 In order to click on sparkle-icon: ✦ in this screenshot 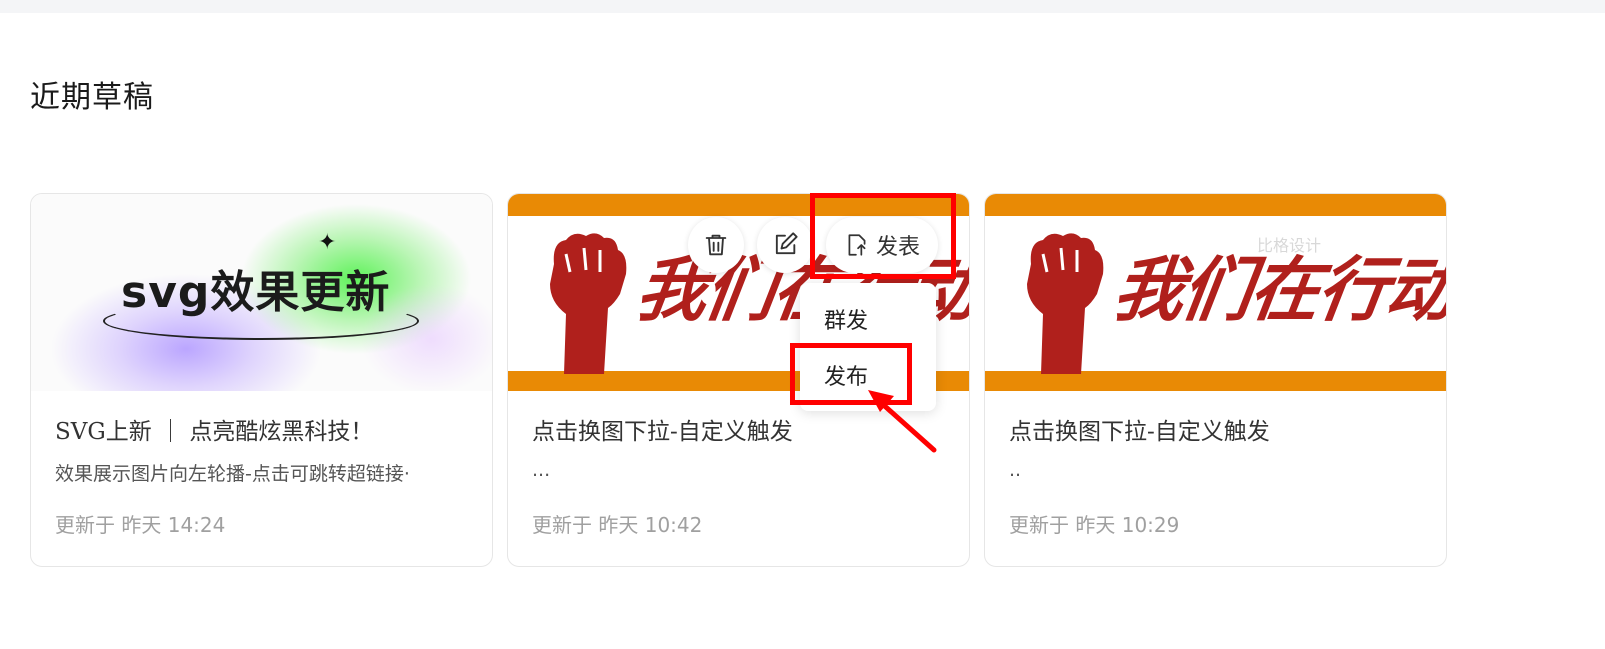, I will do `click(327, 242)`.